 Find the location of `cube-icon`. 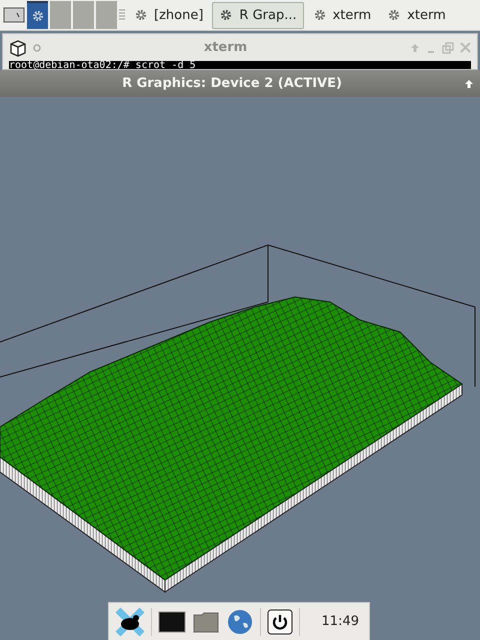

cube-icon is located at coordinates (18, 47).